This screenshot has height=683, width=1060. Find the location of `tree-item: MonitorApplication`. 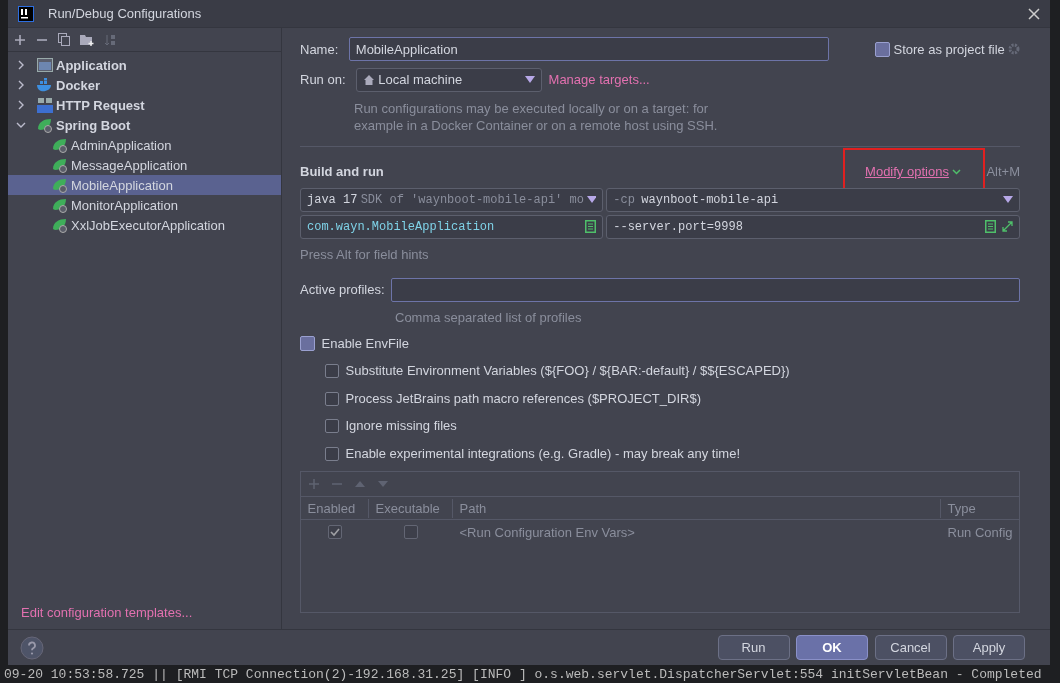

tree-item: MonitorApplication is located at coordinates (144, 205).